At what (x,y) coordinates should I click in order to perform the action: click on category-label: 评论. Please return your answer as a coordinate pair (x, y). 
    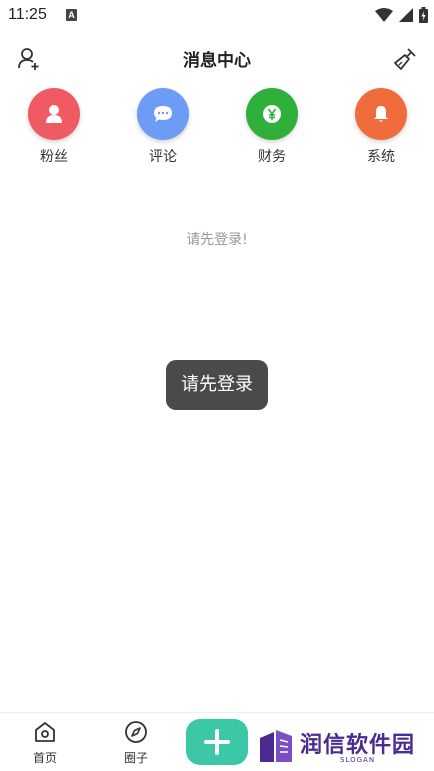
    Looking at the image, I should click on (163, 157).